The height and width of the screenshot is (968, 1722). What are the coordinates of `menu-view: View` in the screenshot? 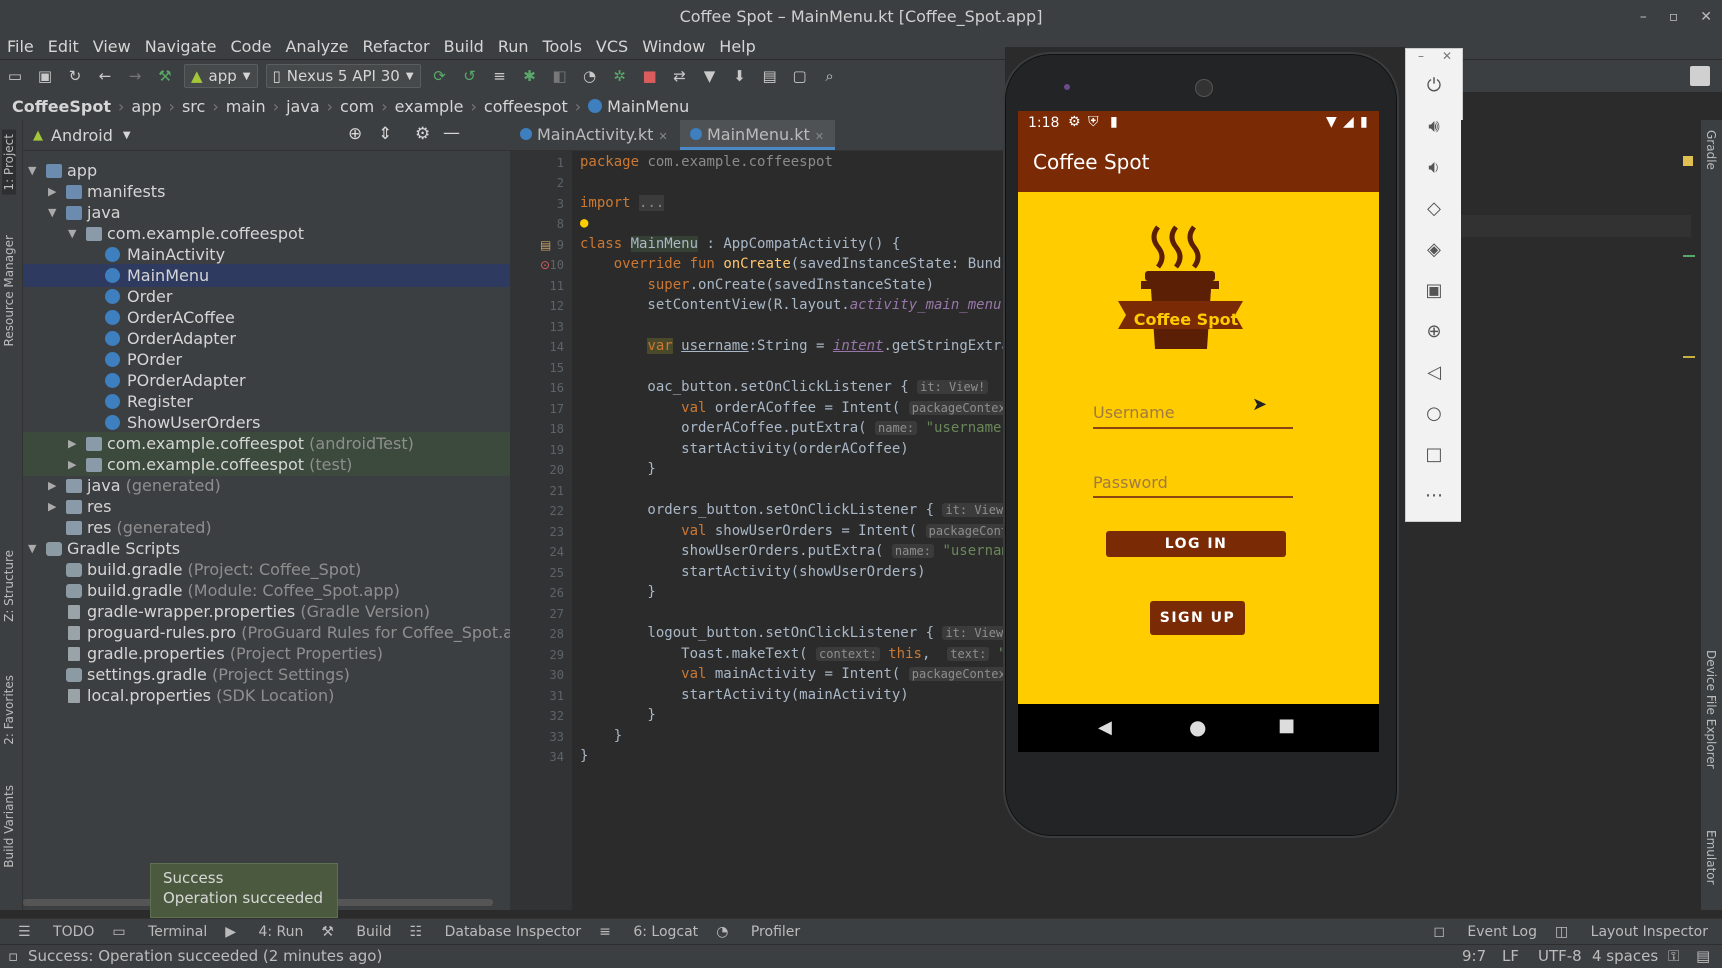 It's located at (112, 46).